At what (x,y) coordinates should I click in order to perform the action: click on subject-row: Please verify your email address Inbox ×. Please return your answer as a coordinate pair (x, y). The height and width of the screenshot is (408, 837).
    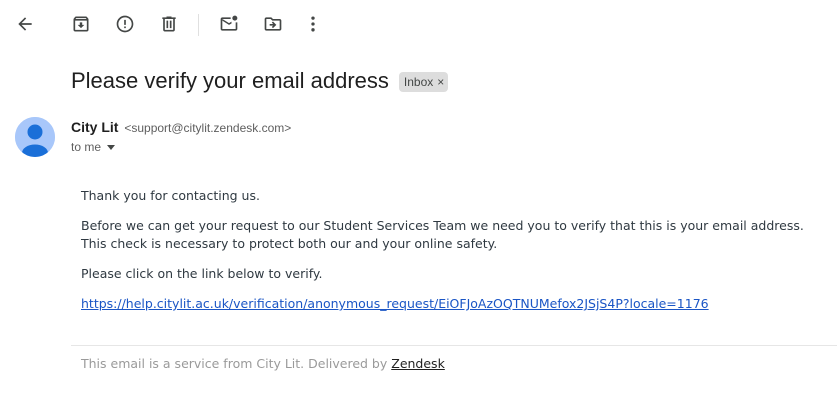
    Looking at the image, I should click on (260, 81).